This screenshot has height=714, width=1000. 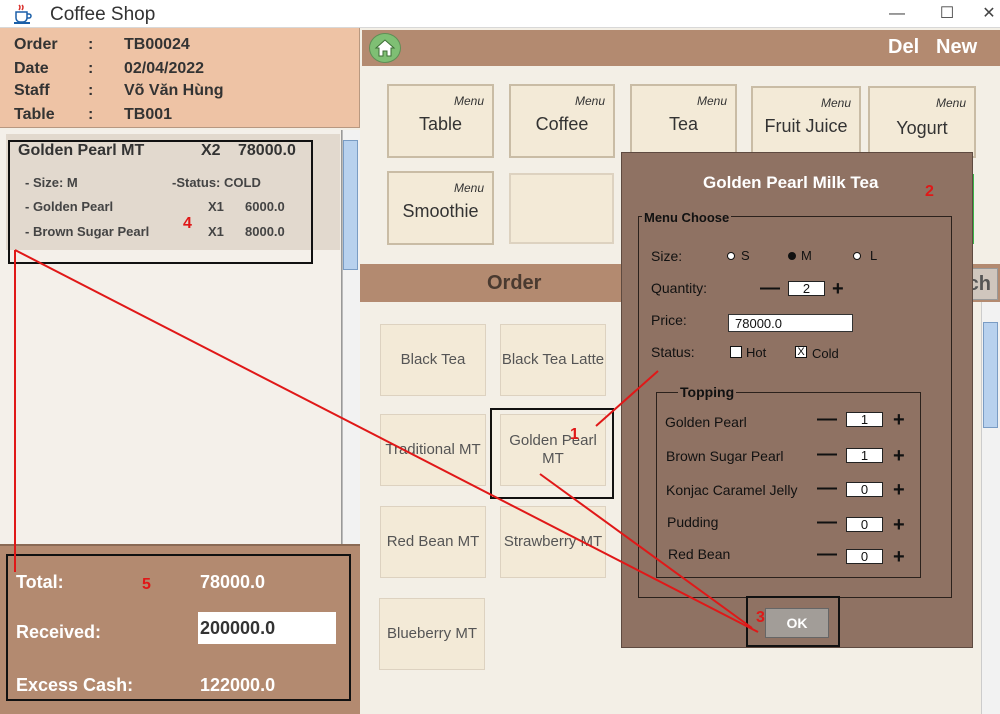 What do you see at coordinates (148, 114) in the screenshot?
I see `table-value: TB001` at bounding box center [148, 114].